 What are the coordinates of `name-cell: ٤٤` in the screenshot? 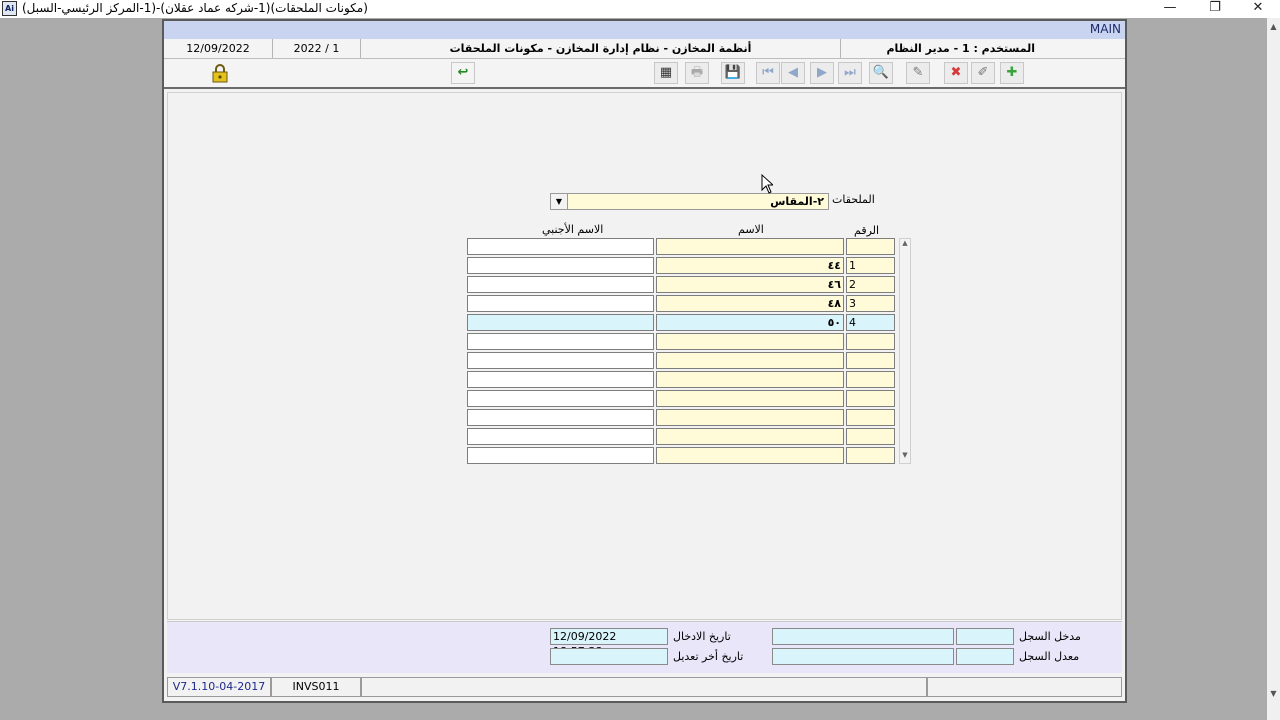 It's located at (750, 265).